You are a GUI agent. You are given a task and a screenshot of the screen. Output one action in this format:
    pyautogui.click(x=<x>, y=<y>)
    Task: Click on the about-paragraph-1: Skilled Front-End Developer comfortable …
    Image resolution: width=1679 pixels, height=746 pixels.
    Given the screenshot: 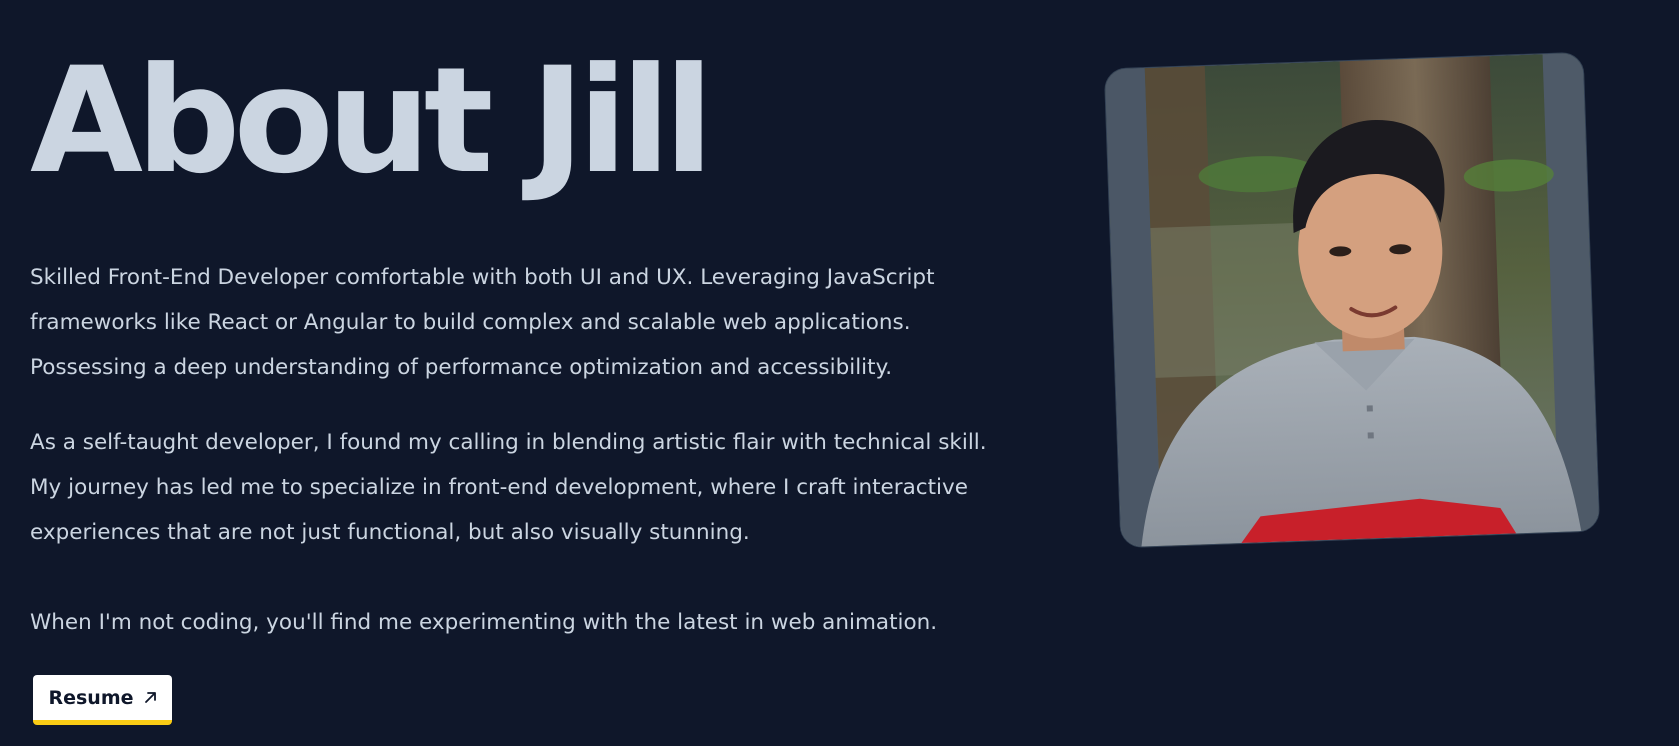 What is the action you would take?
    pyautogui.click(x=482, y=322)
    